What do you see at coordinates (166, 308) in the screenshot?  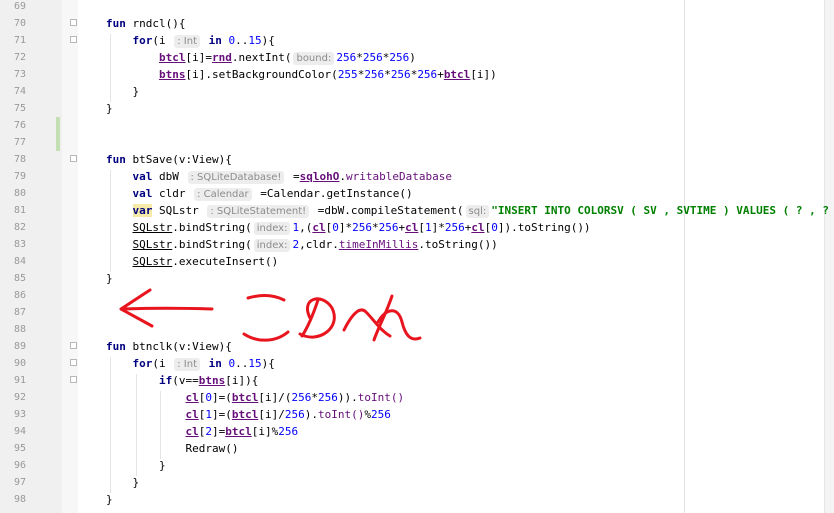 I see `red-arrow-icon` at bounding box center [166, 308].